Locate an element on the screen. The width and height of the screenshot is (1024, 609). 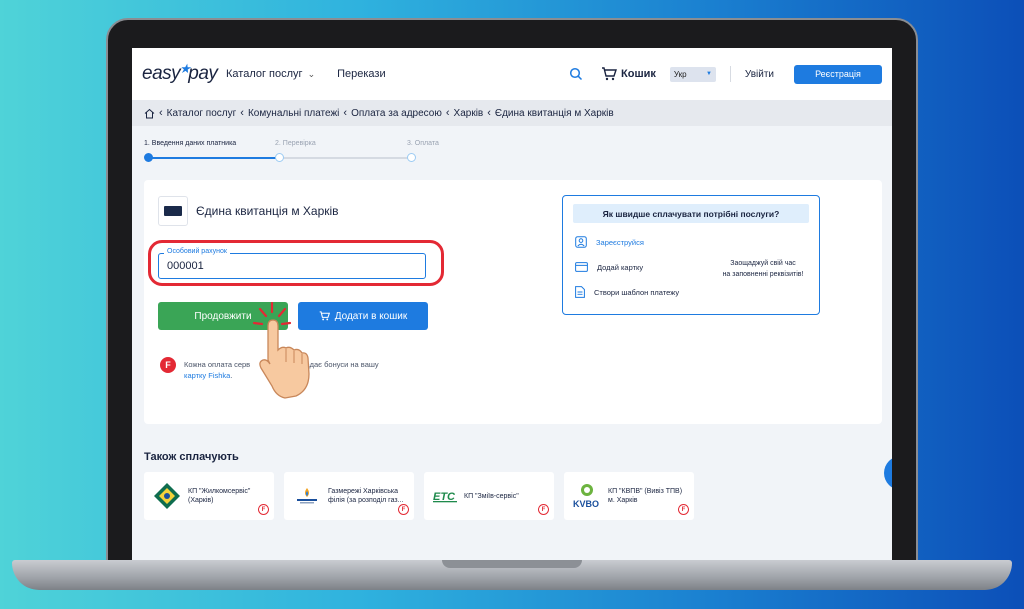
provider-tile: КП "Жилкомсервіс" (Харків) F is located at coordinates (209, 496).